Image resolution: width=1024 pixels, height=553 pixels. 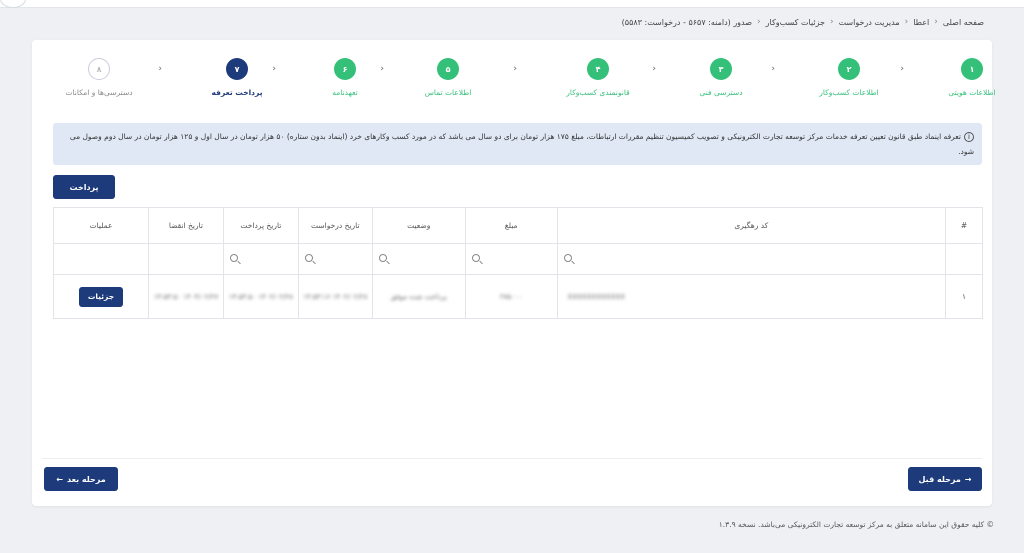 What do you see at coordinates (260, 296) in the screenshot?
I see `cell-payment-date: ۱۴۰۲/۰۲/۲۸ ۱۴:۵۳:۵۰` at bounding box center [260, 296].